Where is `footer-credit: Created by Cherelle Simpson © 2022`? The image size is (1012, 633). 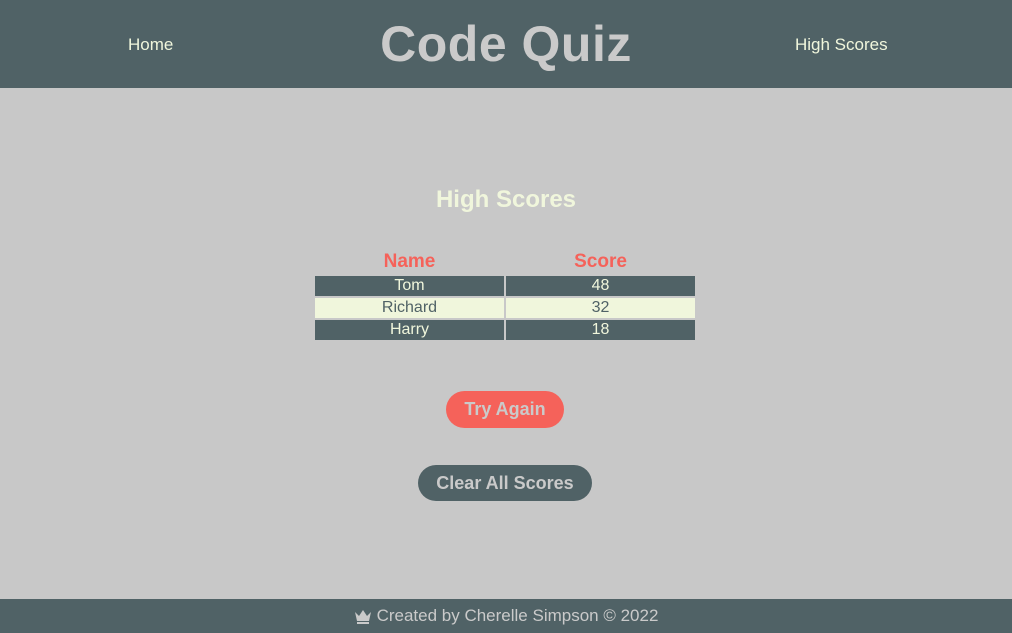 footer-credit: Created by Cherelle Simpson © 2022 is located at coordinates (517, 615).